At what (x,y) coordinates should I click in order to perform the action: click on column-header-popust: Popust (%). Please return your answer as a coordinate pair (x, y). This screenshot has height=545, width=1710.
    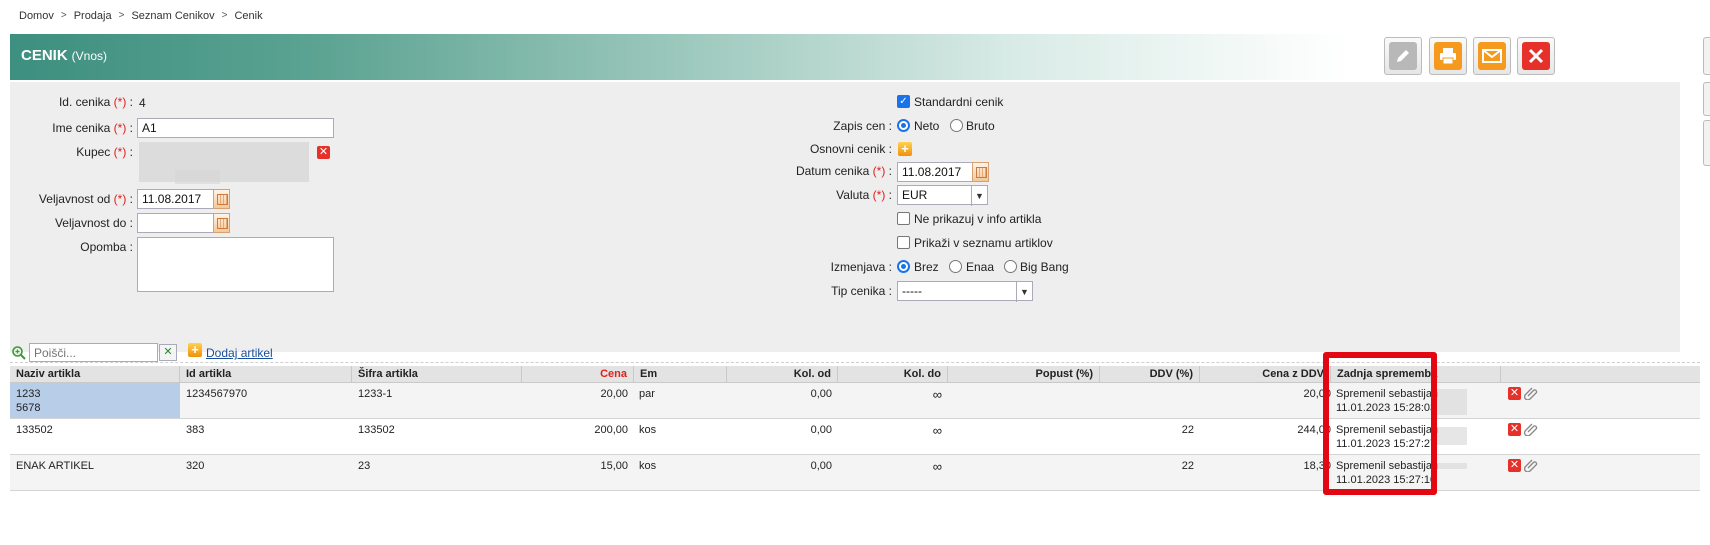
    Looking at the image, I should click on (1024, 374).